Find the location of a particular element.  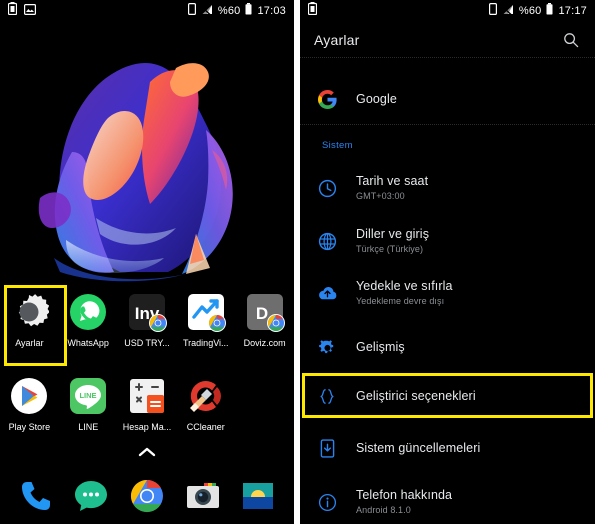

investing-icon: Inv is located at coordinates (147, 312).